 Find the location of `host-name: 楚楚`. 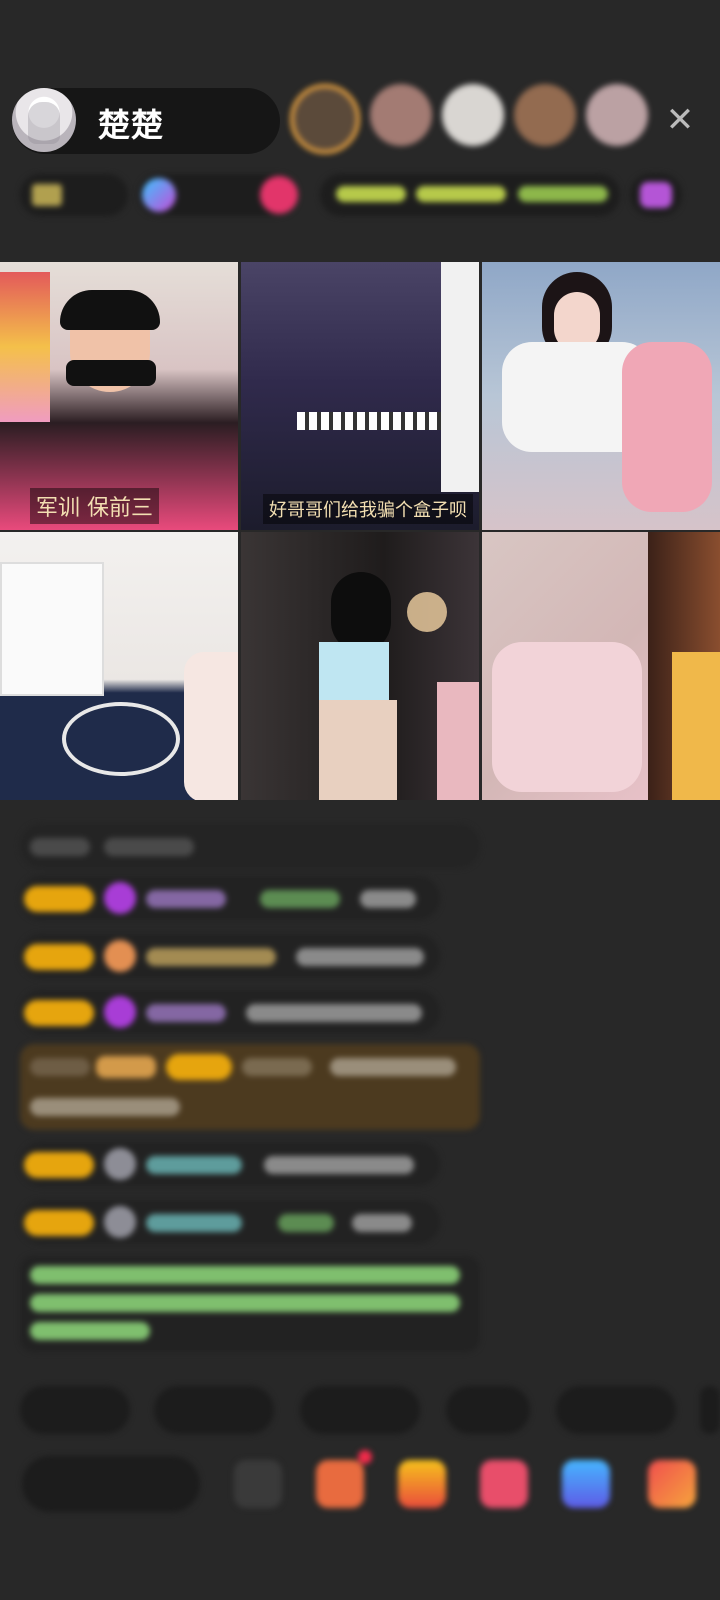

host-name: 楚楚 is located at coordinates (131, 125).